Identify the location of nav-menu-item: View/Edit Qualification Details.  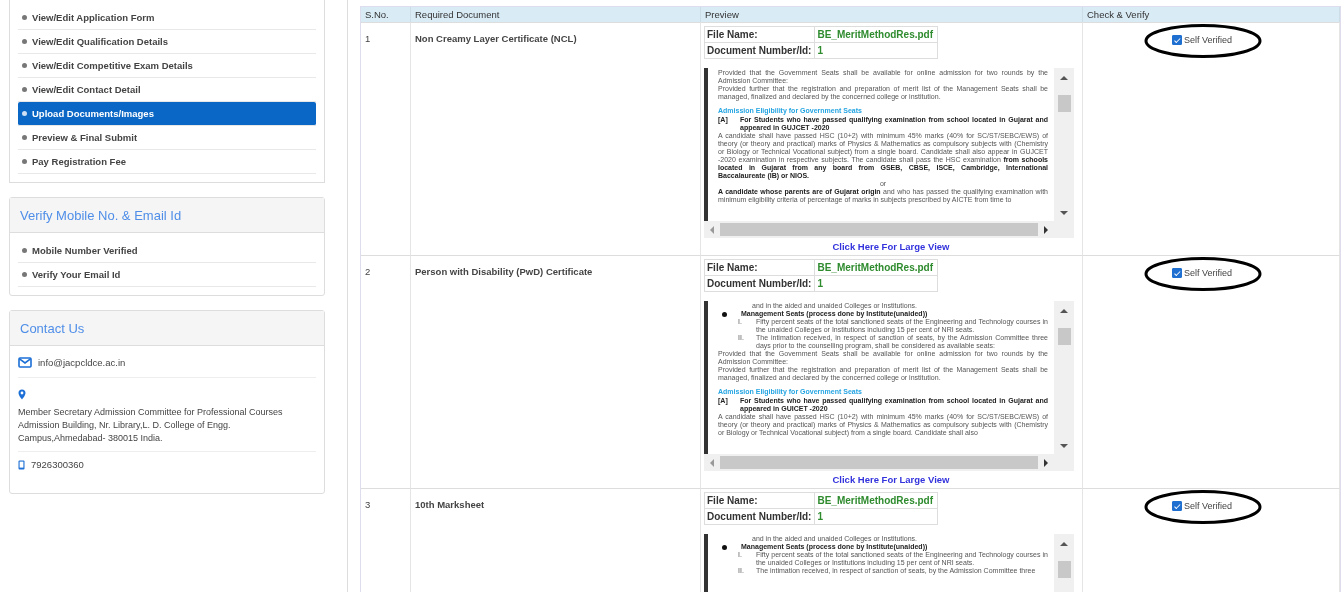
(167, 42).